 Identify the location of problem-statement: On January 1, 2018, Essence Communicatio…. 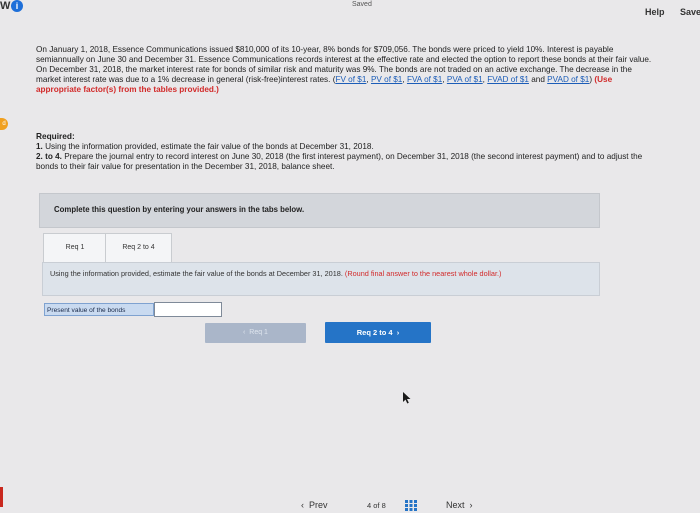
(344, 69).